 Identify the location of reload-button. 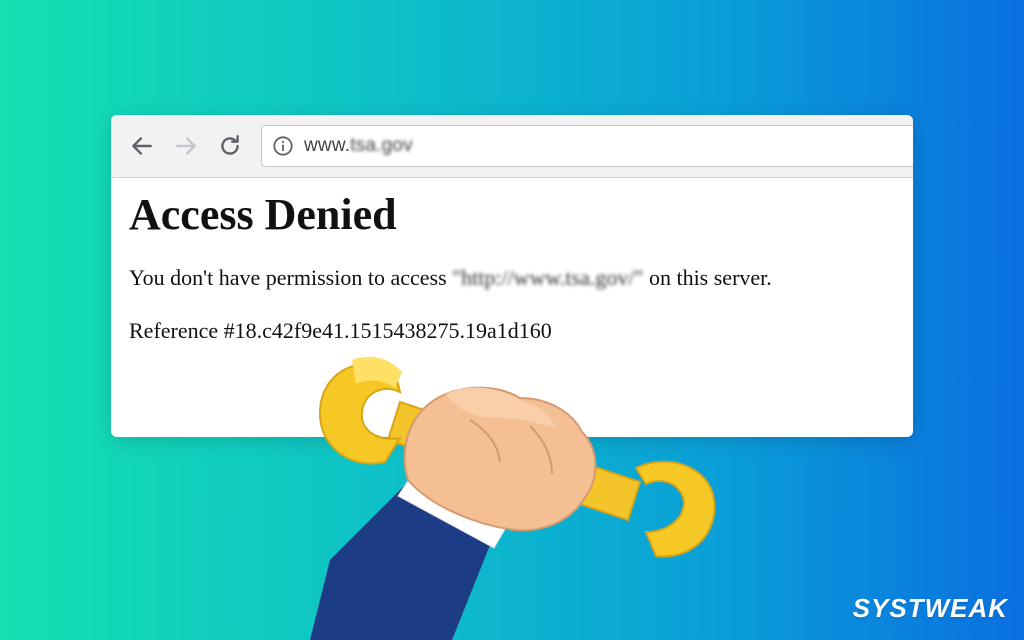
(230, 146).